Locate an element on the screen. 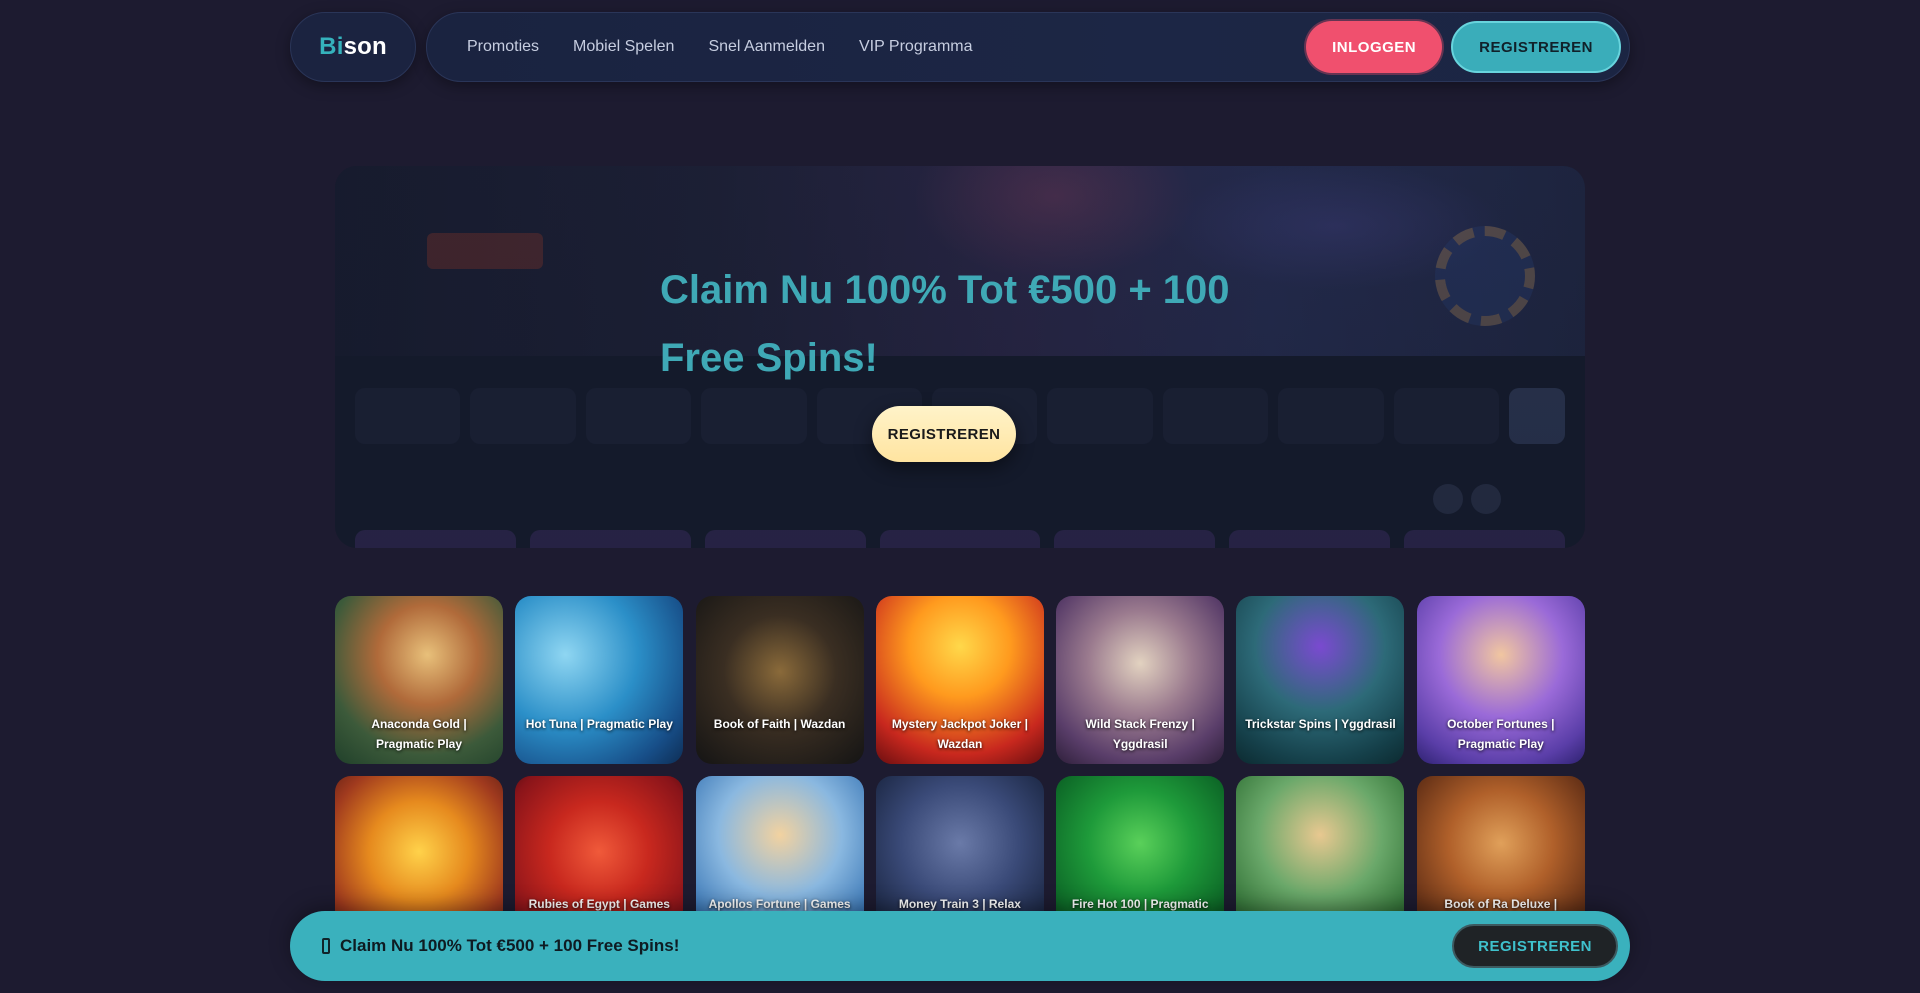 Image resolution: width=1920 pixels, height=993 pixels. game-title: Wild Stack Frenzy | Yggdrasil is located at coordinates (1140, 734).